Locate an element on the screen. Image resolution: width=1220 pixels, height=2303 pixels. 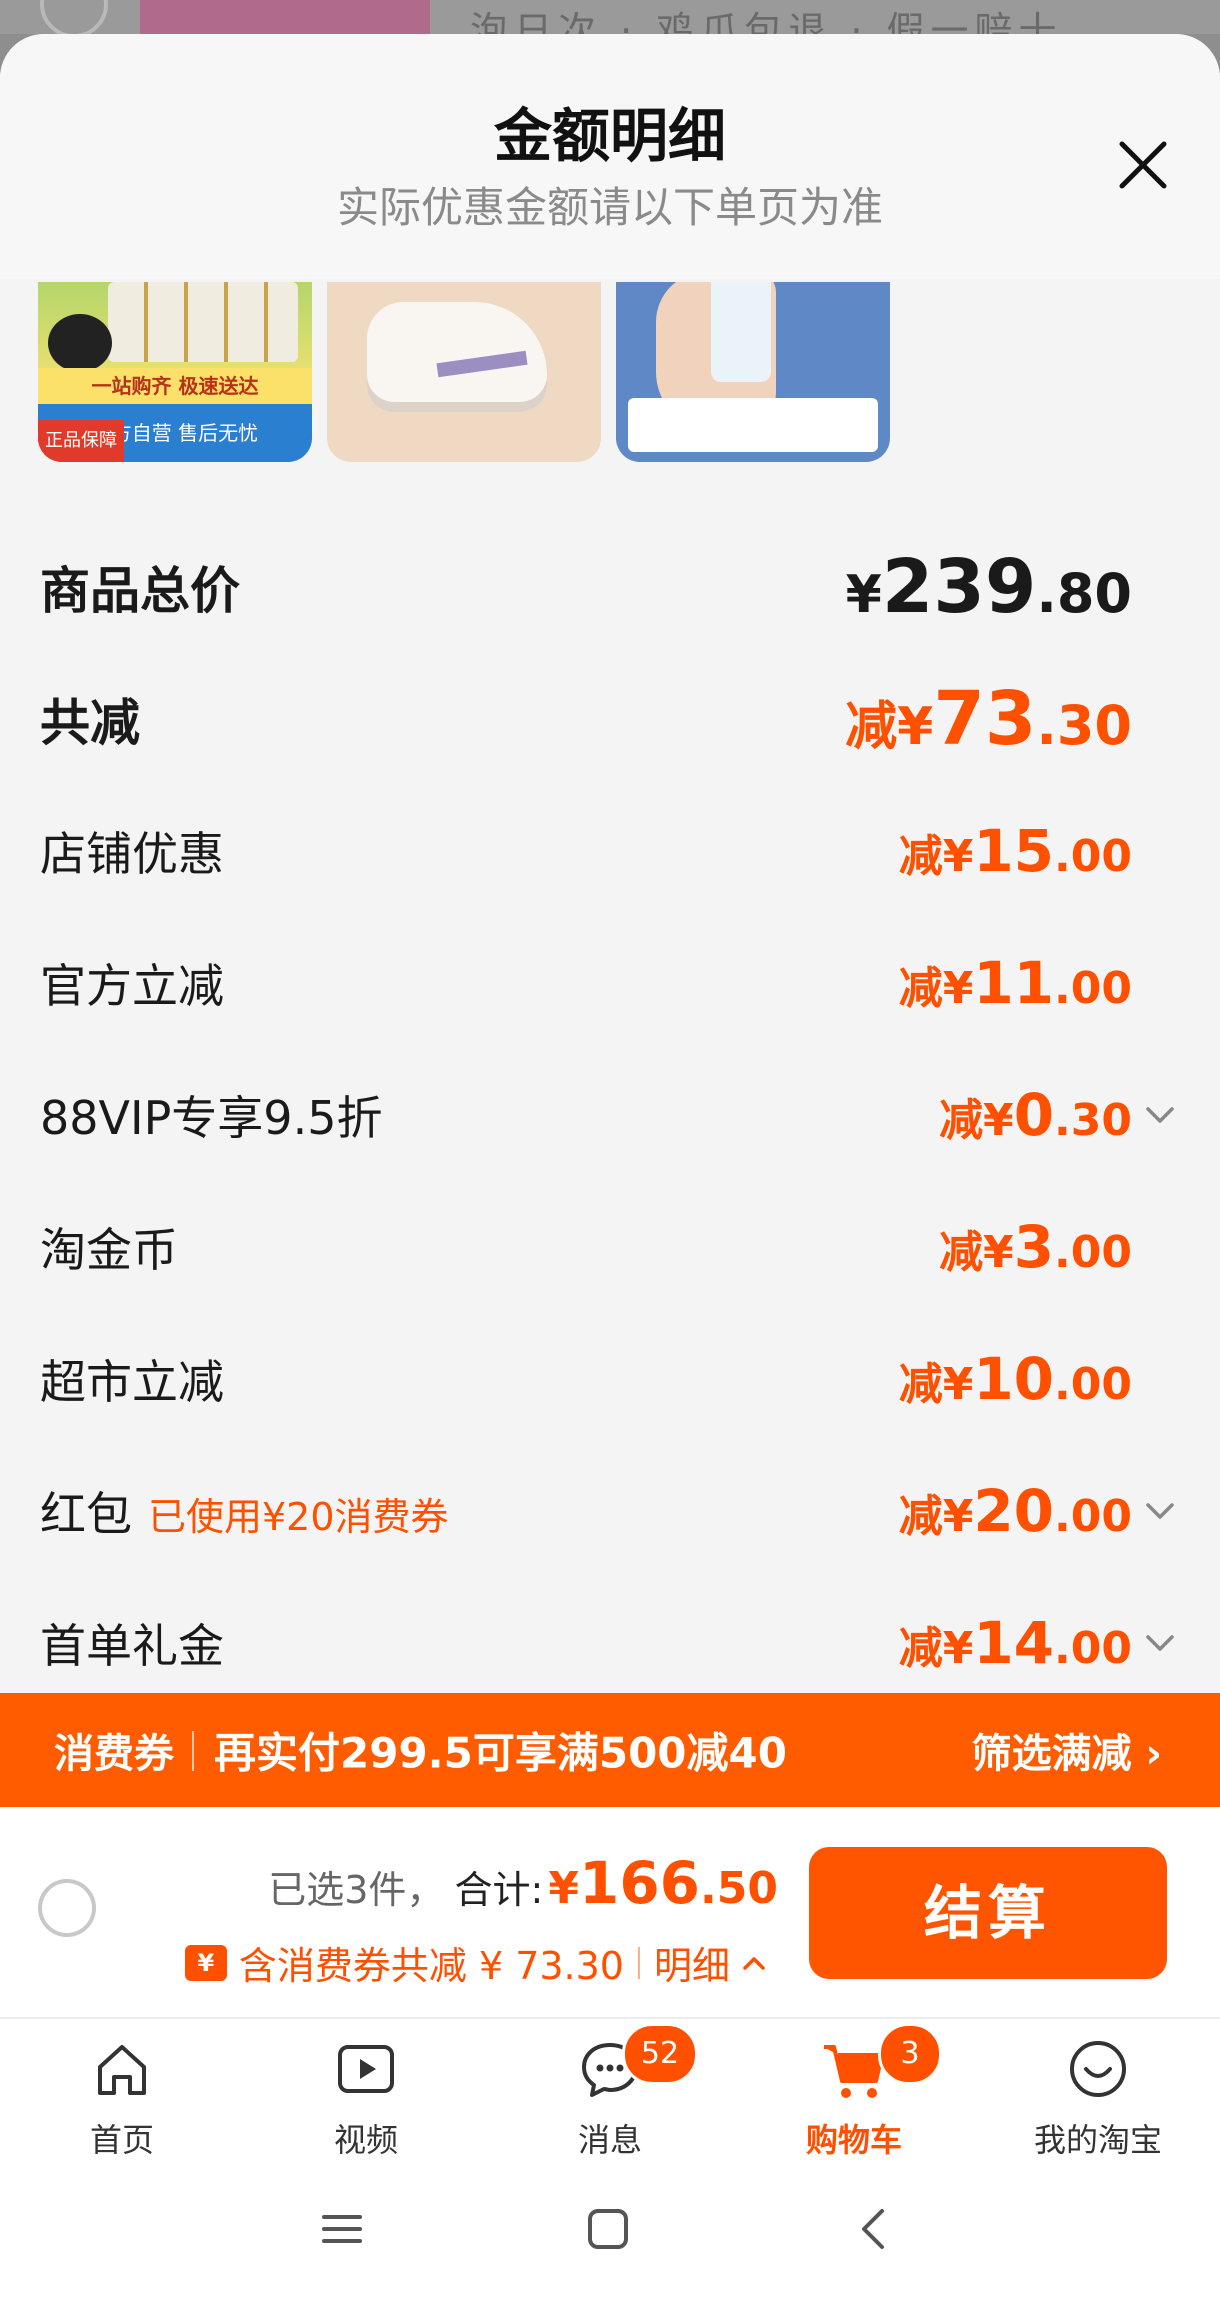
tab-home: 首页 is located at coordinates (122, 2089).